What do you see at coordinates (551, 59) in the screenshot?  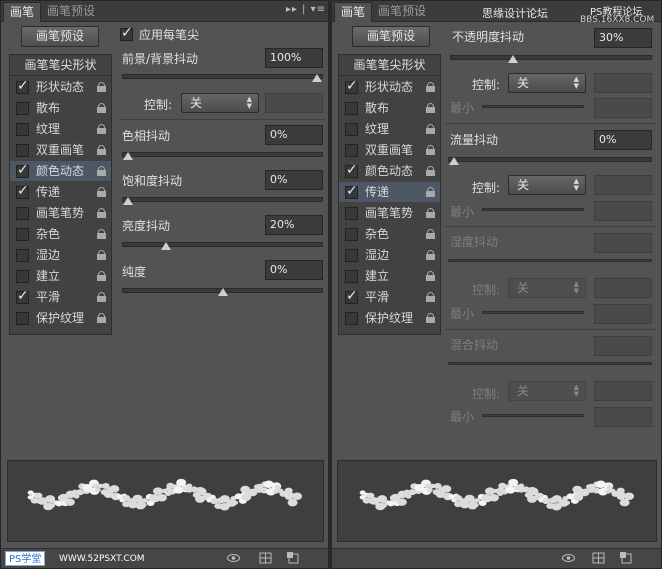 I see `opacity-jitter-slider` at bounding box center [551, 59].